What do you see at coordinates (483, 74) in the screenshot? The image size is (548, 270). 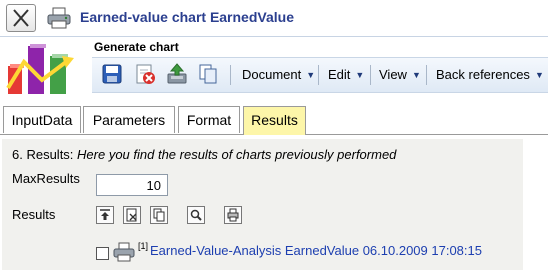 I see `menu-label: Back references` at bounding box center [483, 74].